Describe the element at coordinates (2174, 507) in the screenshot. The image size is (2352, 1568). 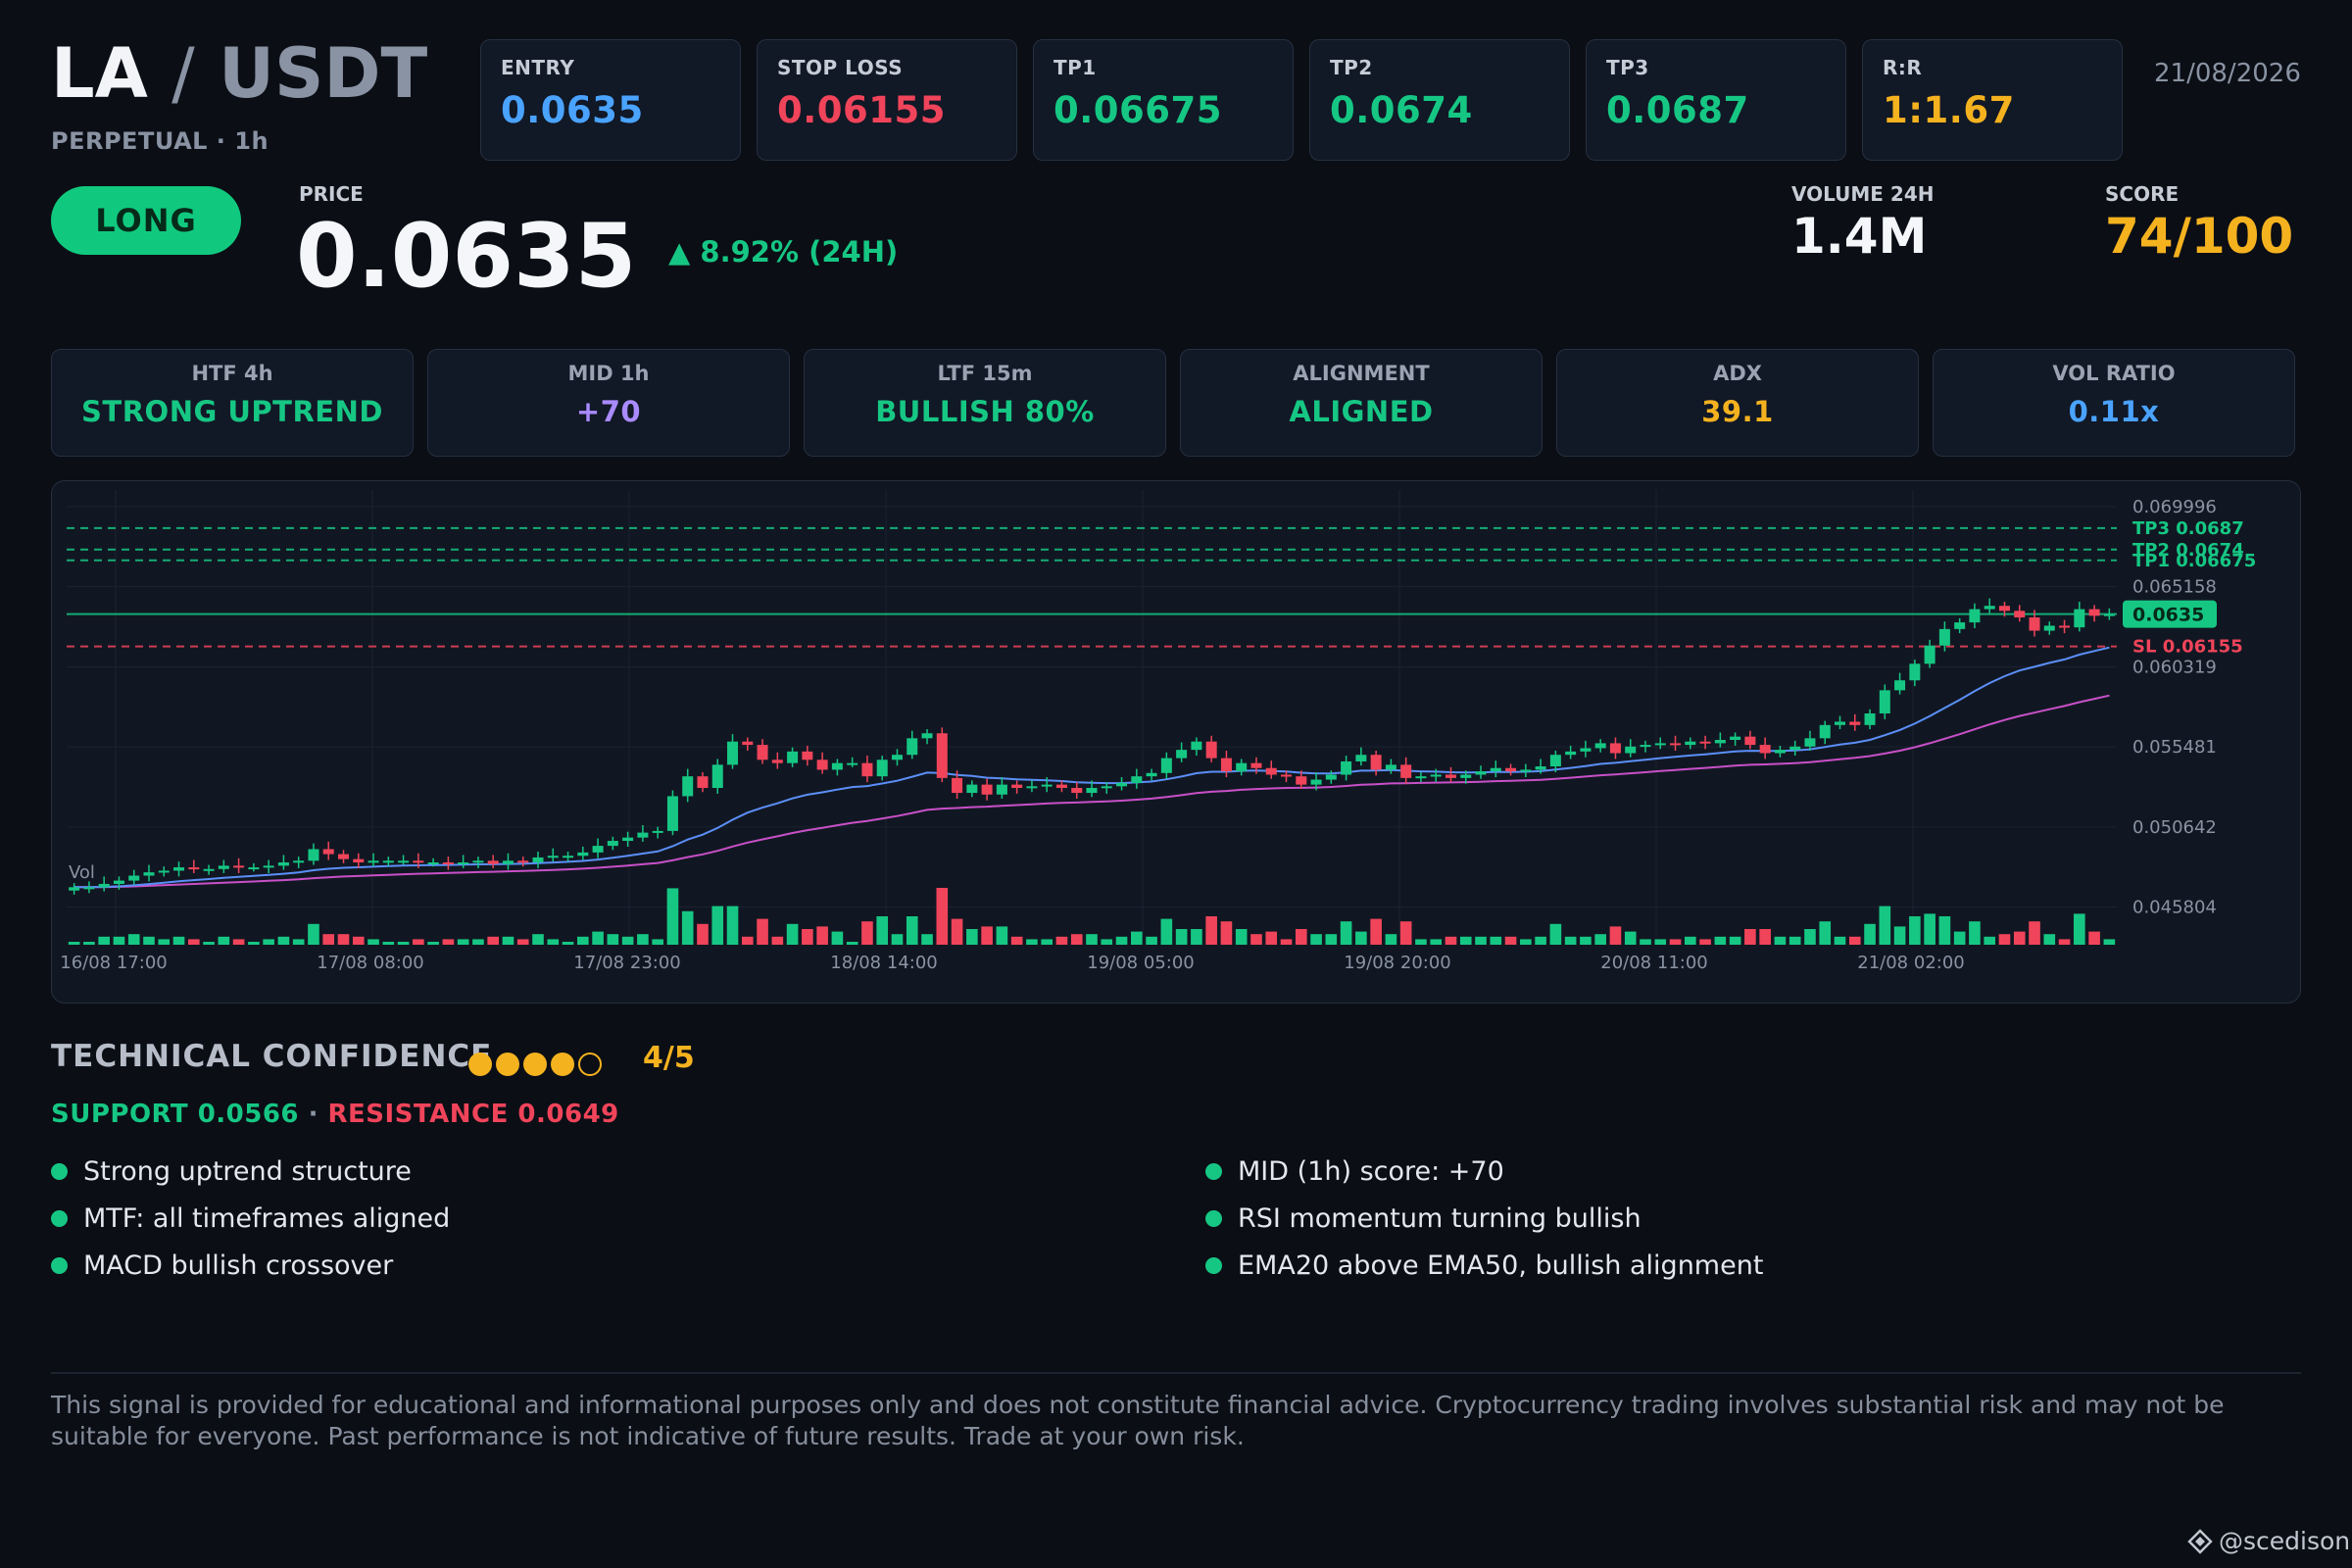
I see `y-tick-label: 0.069996` at that location.